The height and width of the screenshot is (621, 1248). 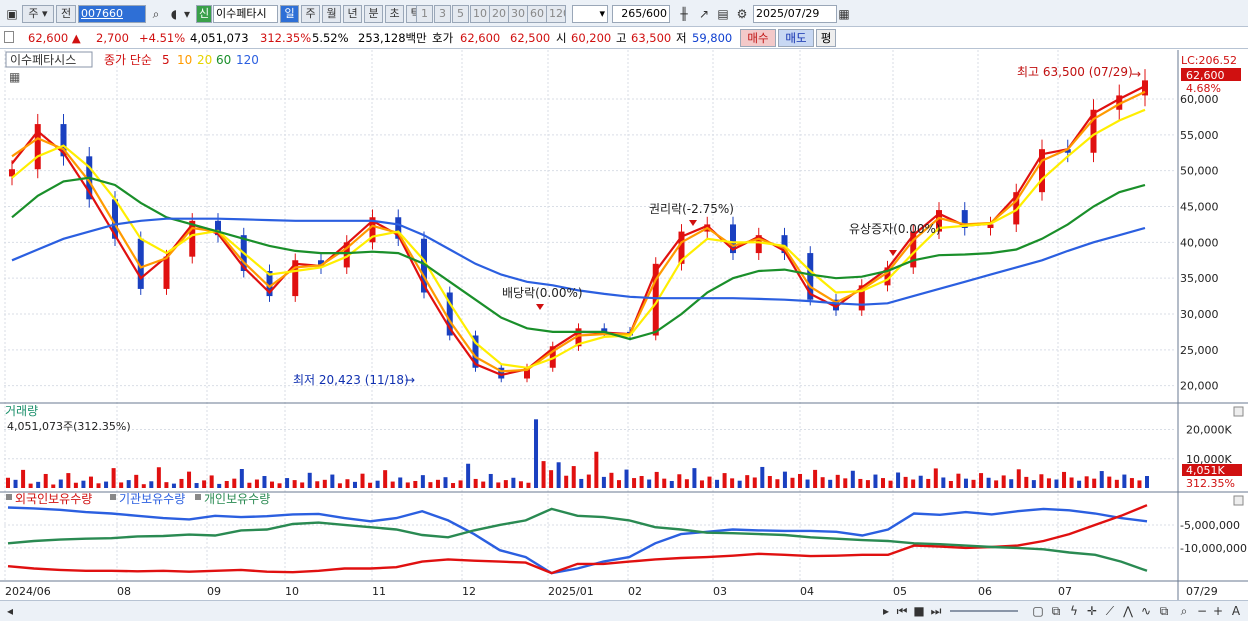 I want to click on last-price-label: 62,600, so click(x=1205, y=75).